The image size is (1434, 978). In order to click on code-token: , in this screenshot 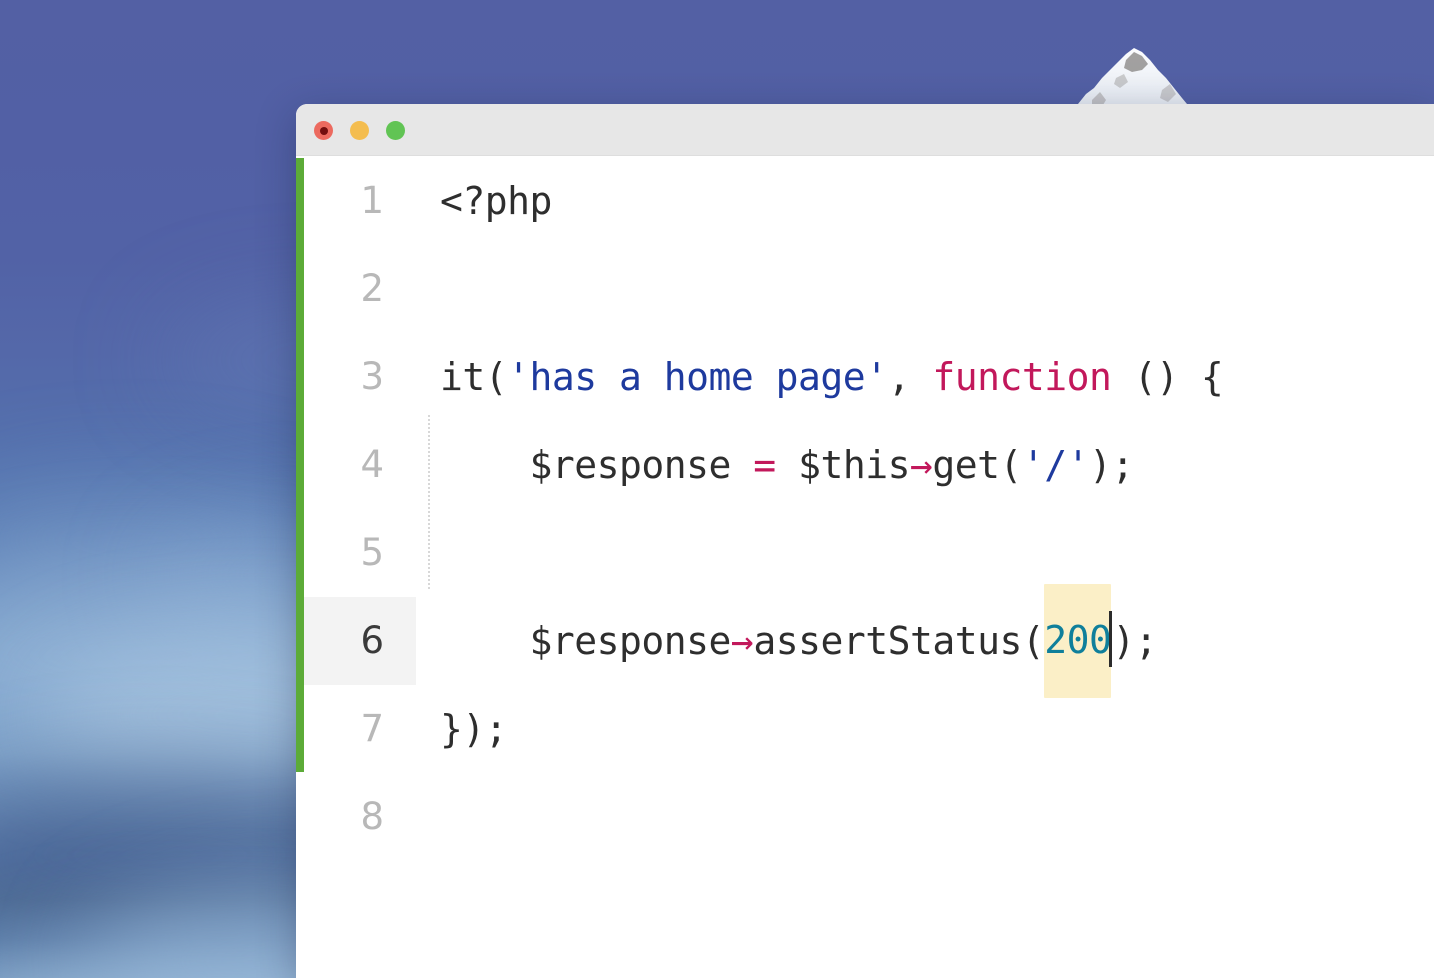, I will do `click(910, 377)`.